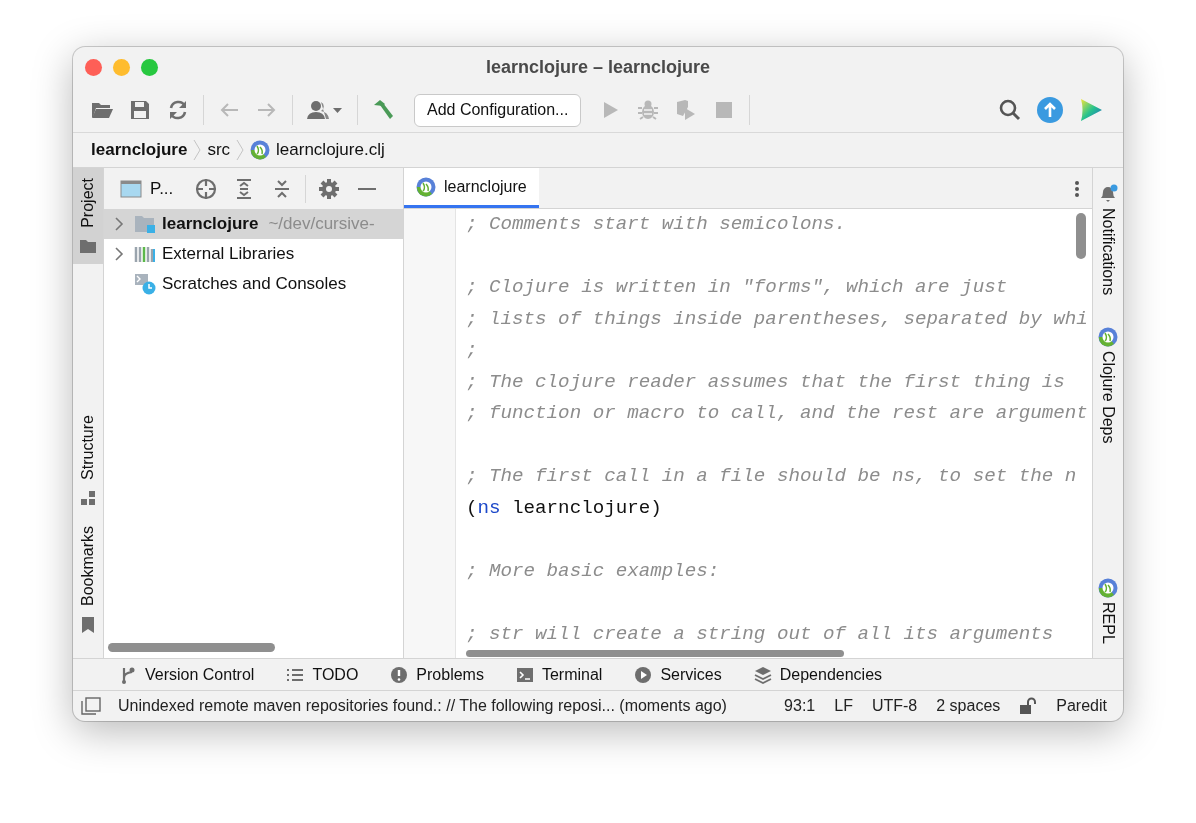  I want to click on file-encoding: UTF-8, so click(894, 706).